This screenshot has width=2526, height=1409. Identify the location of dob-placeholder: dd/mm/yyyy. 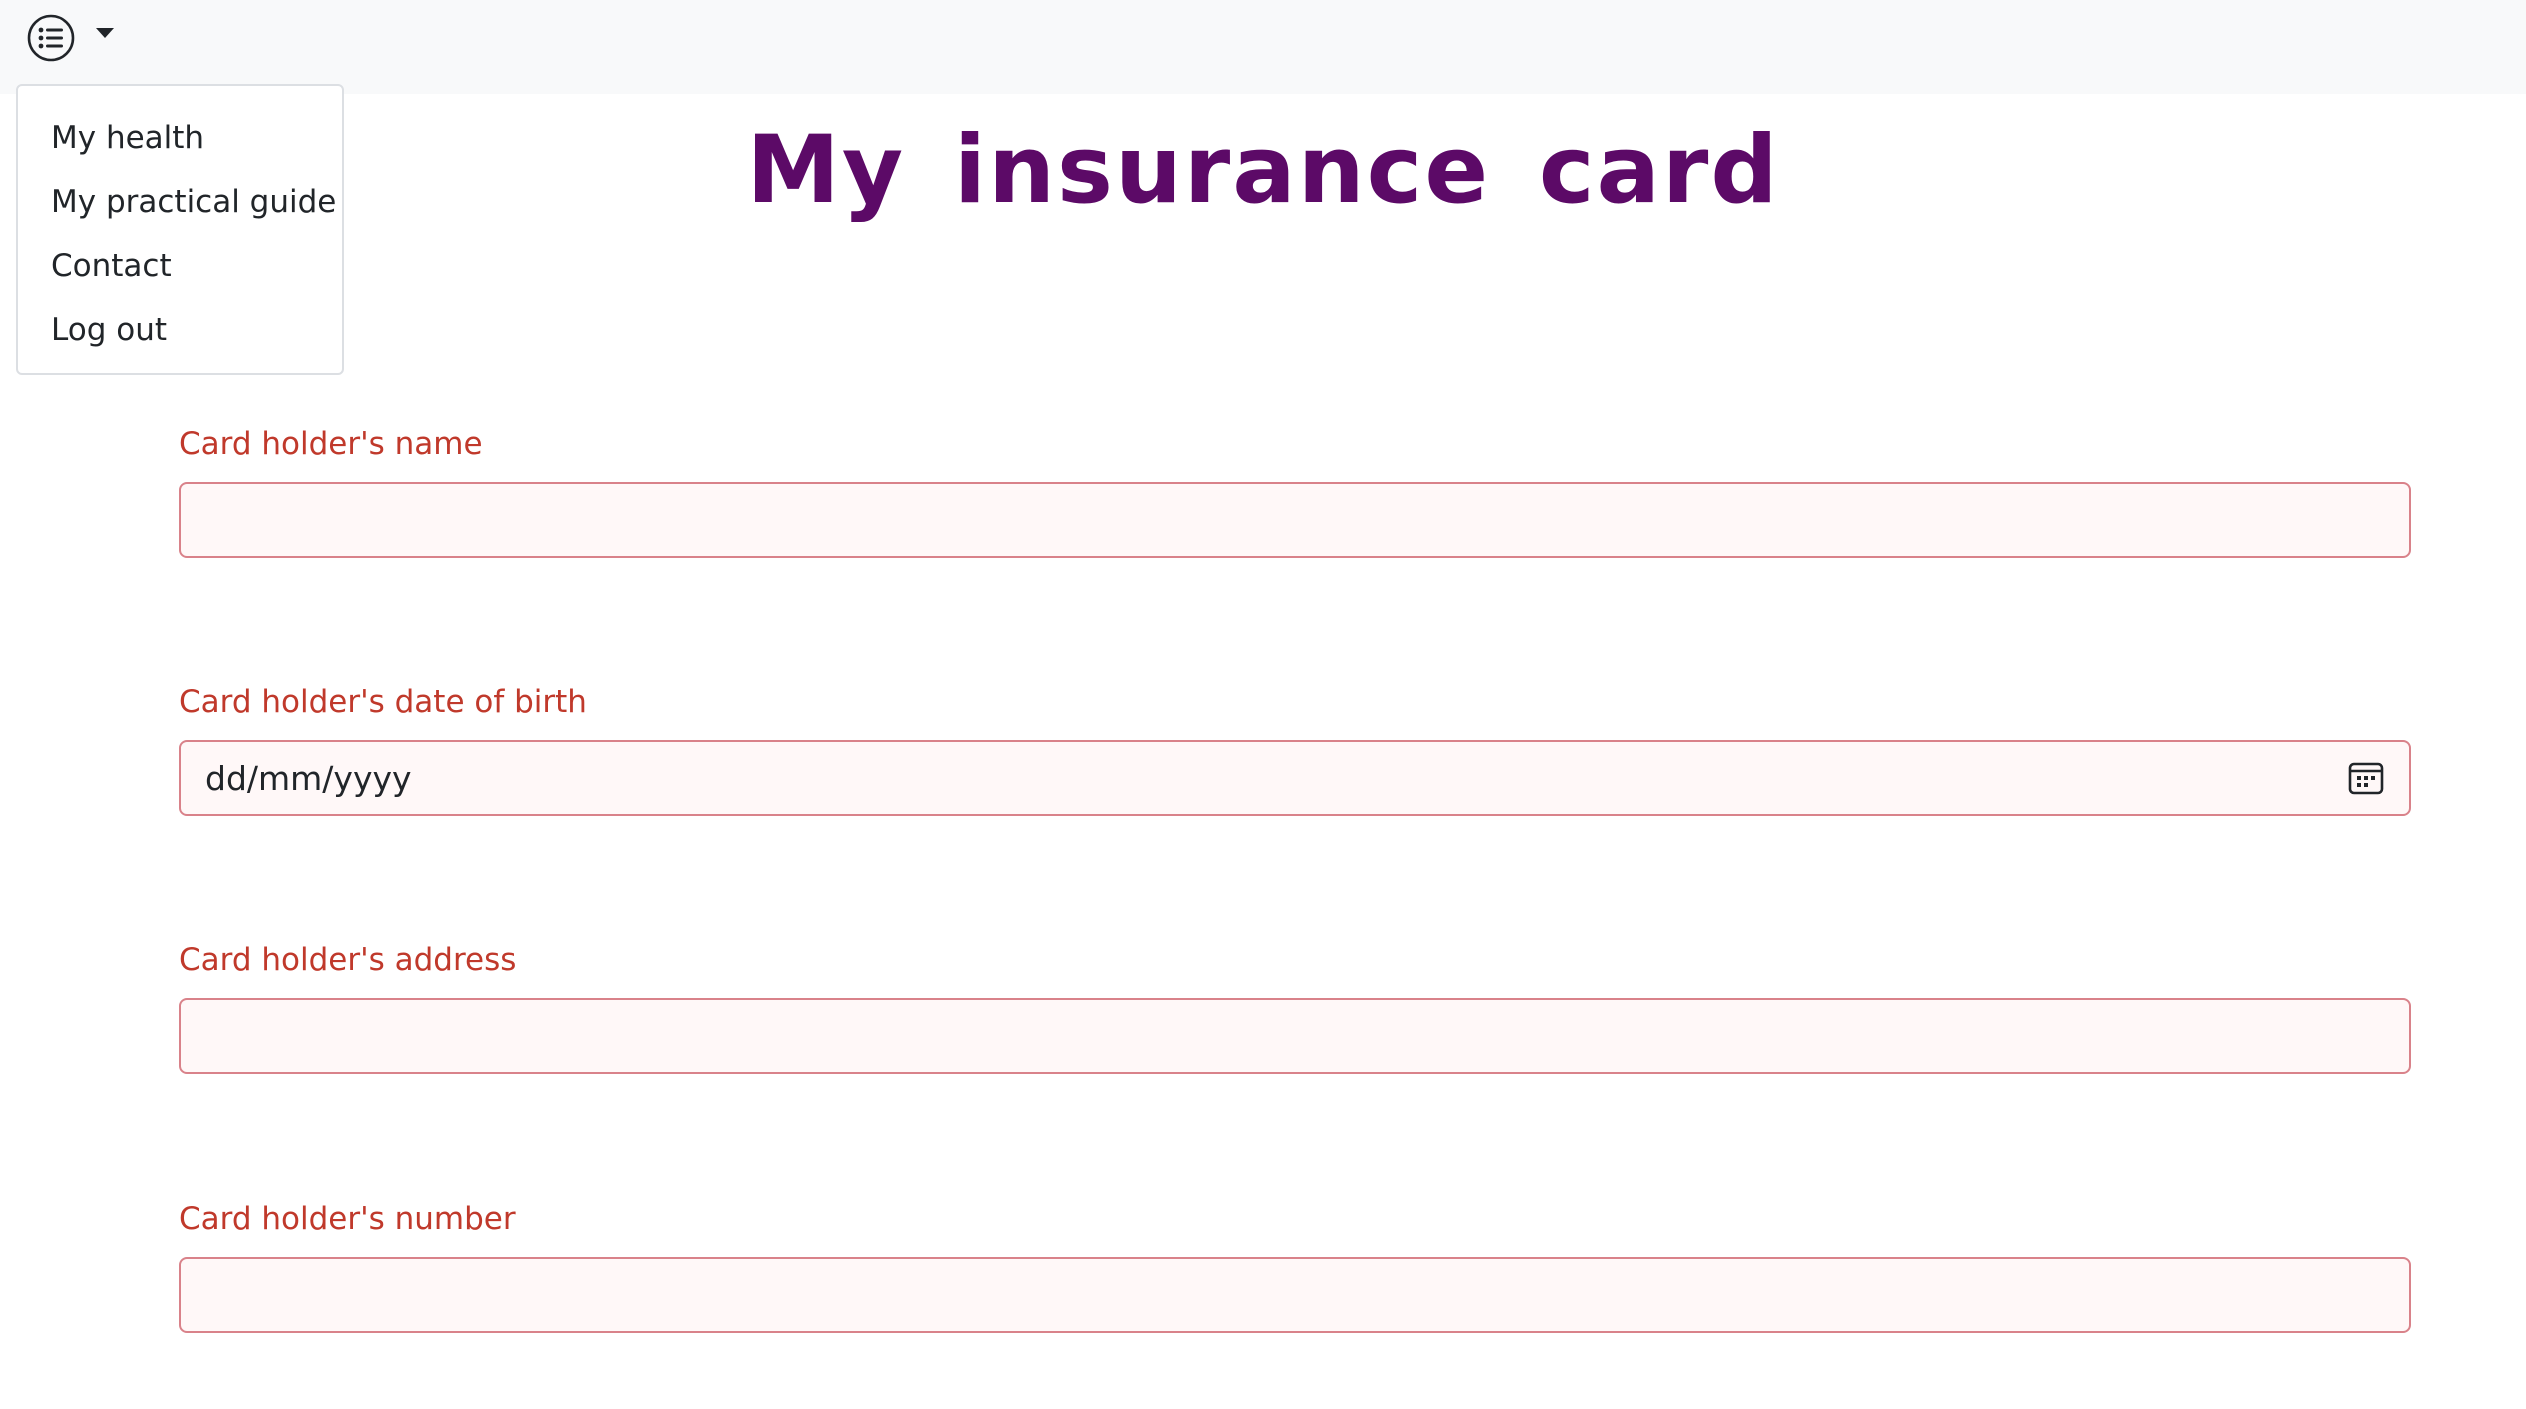
(308, 778).